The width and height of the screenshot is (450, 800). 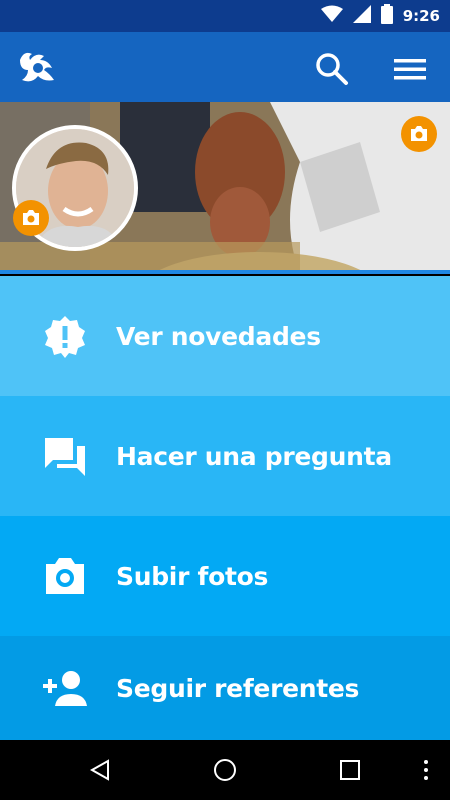 I want to click on menu-button, so click(x=411, y=69).